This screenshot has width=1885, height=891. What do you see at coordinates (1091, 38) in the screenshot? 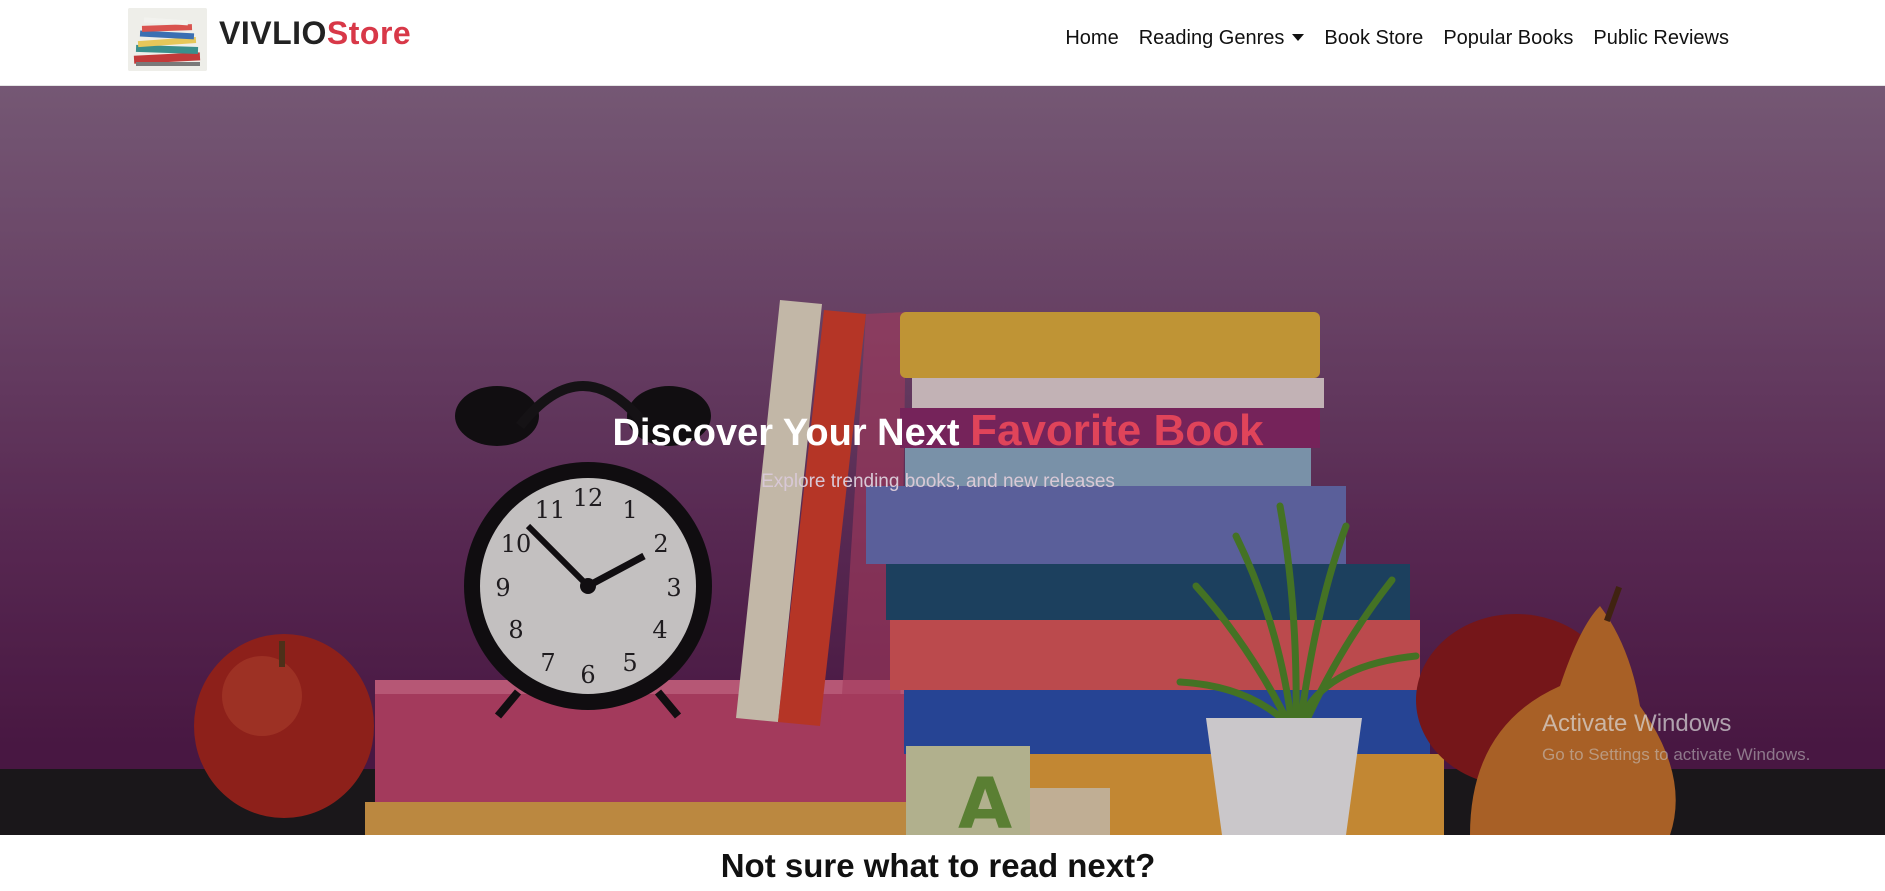
I see `nav-home: Home` at bounding box center [1091, 38].